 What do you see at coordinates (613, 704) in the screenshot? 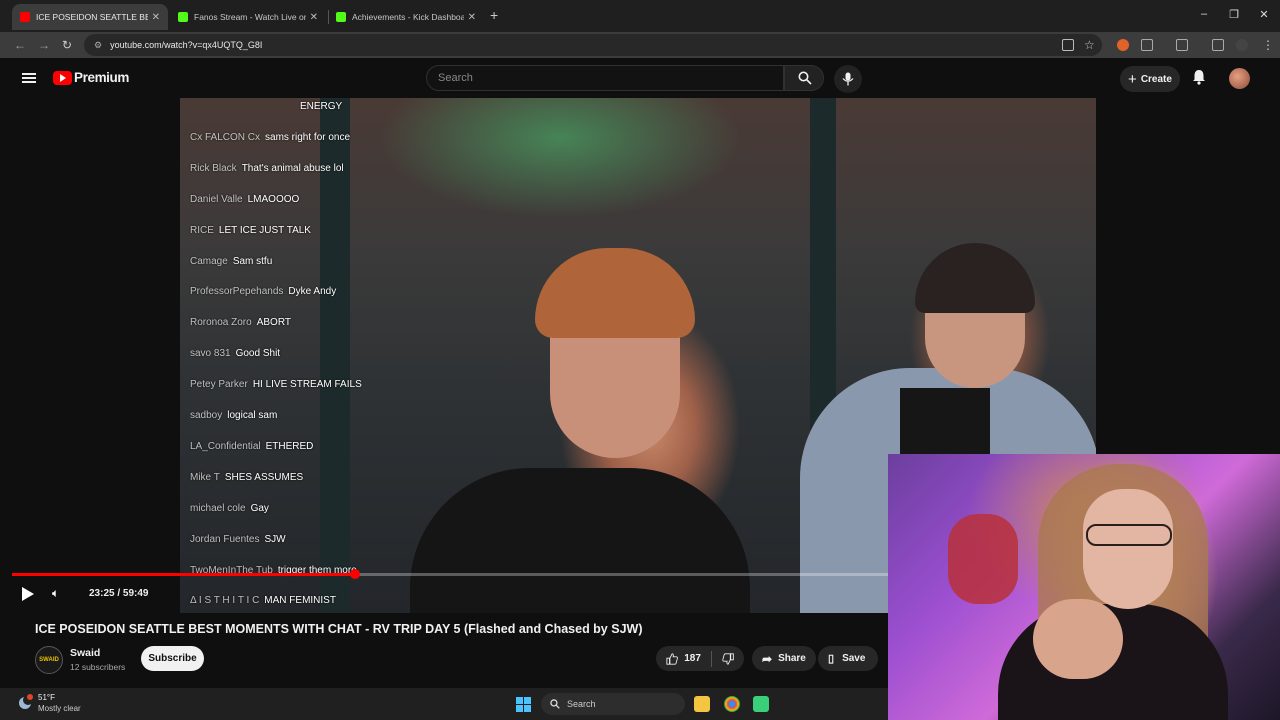
I see `taskbar-search: Search` at bounding box center [613, 704].